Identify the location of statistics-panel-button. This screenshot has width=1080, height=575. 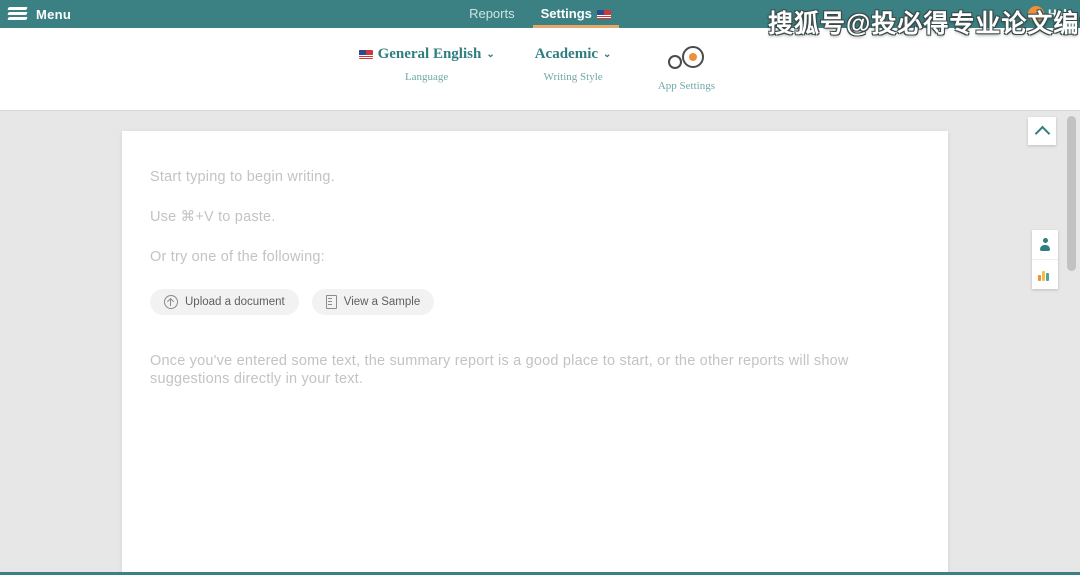
(1045, 274).